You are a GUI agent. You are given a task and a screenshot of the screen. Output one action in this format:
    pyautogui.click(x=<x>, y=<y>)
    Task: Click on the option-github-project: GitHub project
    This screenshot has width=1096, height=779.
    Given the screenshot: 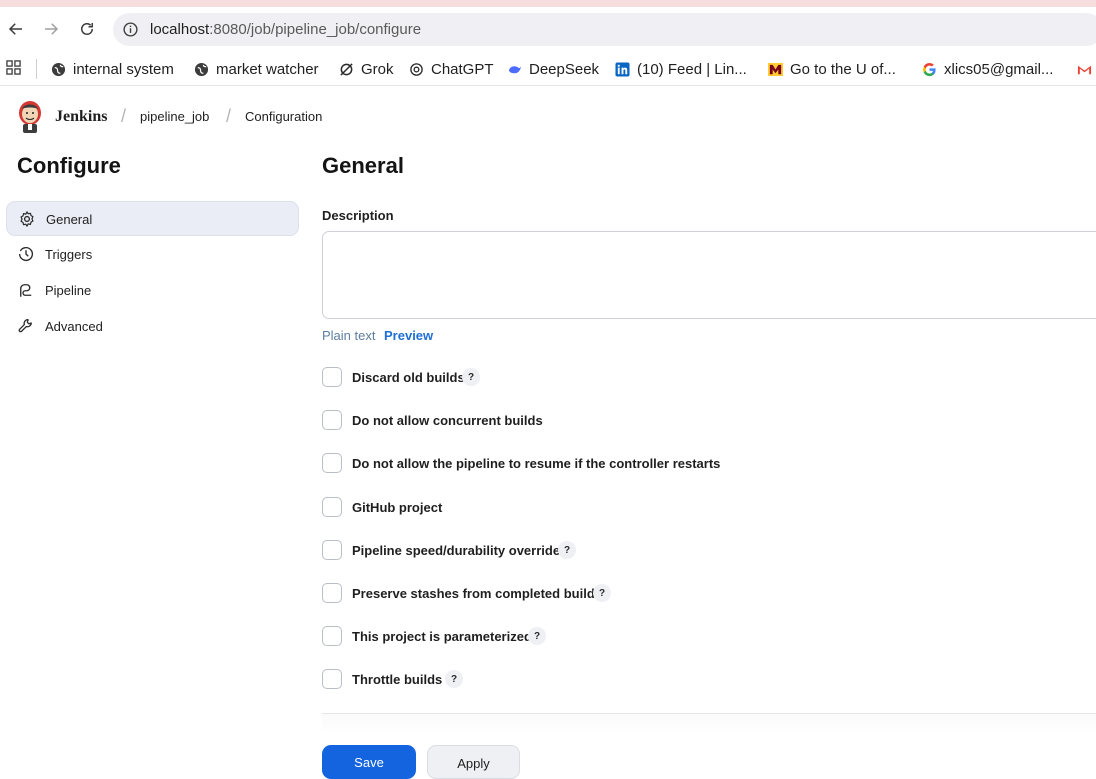 What is the action you would take?
    pyautogui.click(x=387, y=508)
    